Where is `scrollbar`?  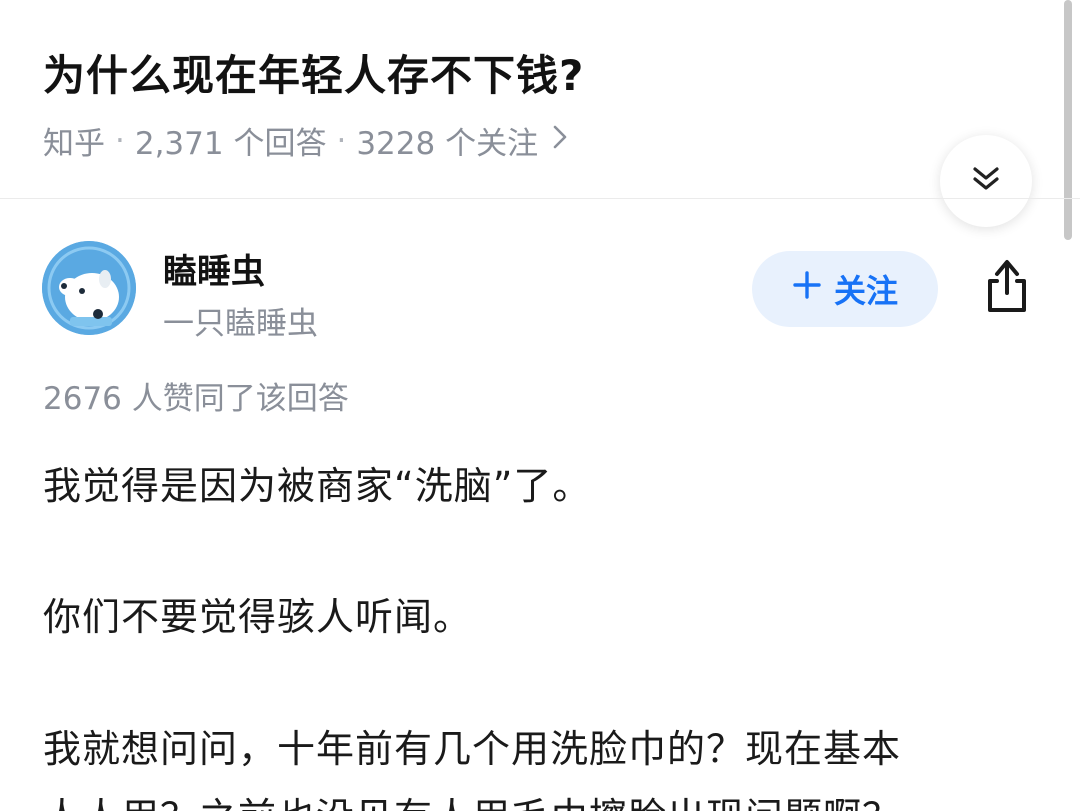 scrollbar is located at coordinates (1068, 120).